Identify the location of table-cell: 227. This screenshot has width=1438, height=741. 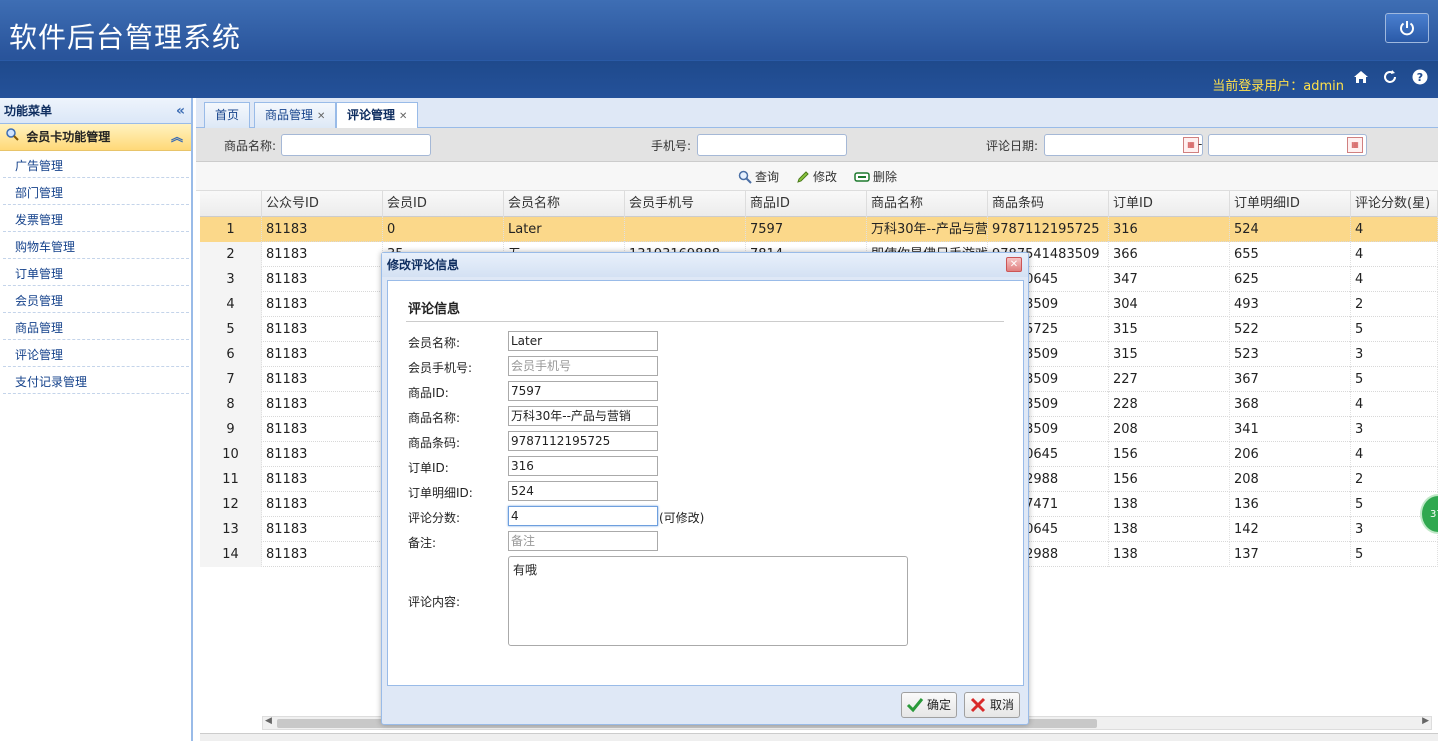
(1169, 379).